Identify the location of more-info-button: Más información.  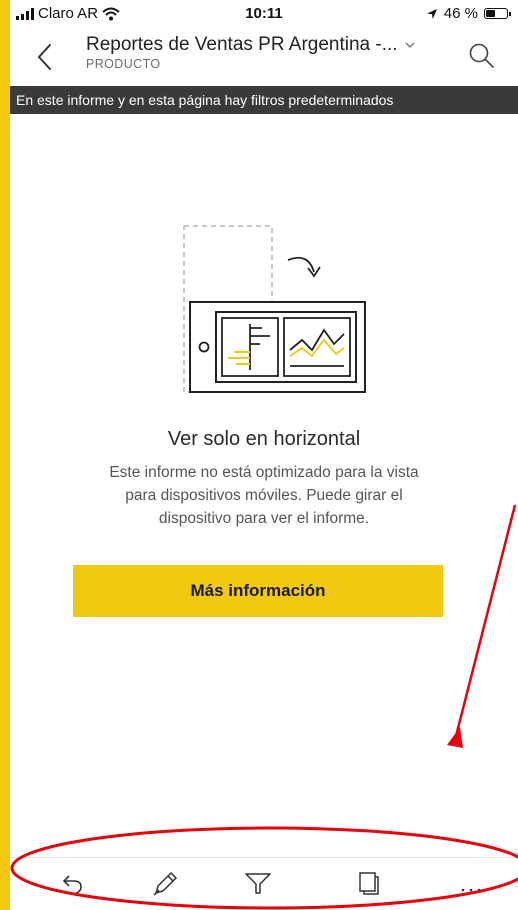
(258, 591).